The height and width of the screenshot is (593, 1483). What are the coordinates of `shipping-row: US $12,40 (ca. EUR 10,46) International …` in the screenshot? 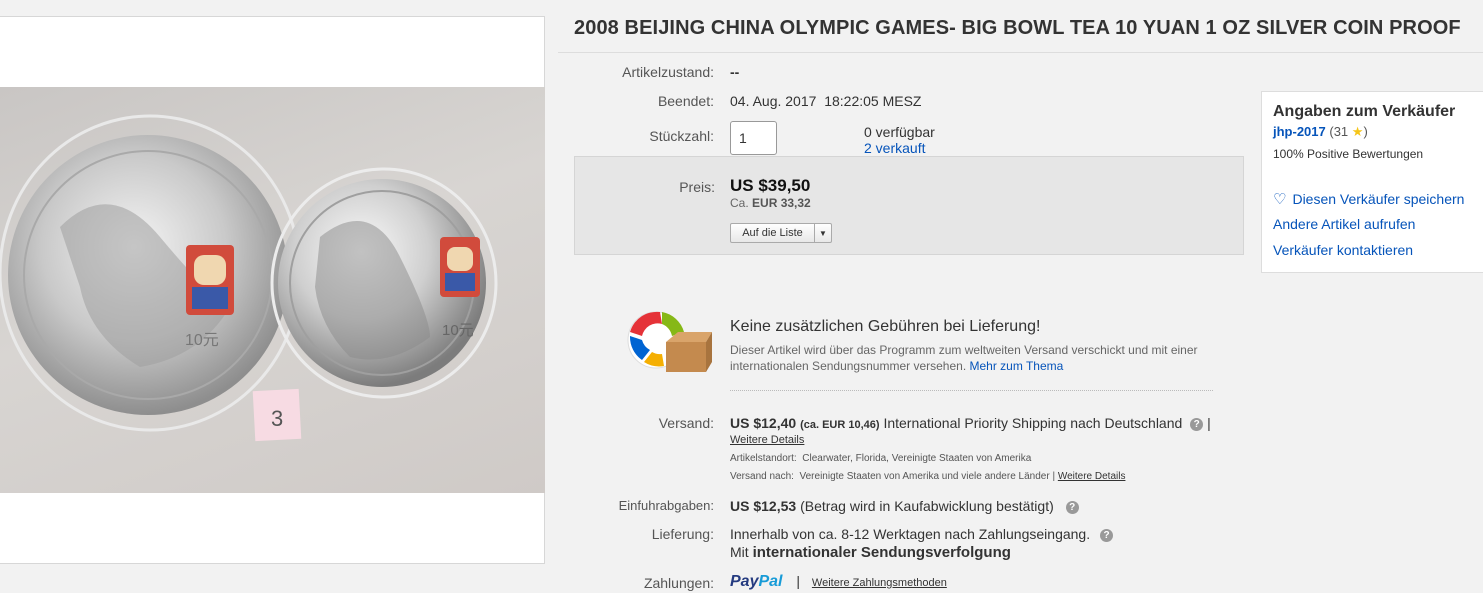 It's located at (970, 423).